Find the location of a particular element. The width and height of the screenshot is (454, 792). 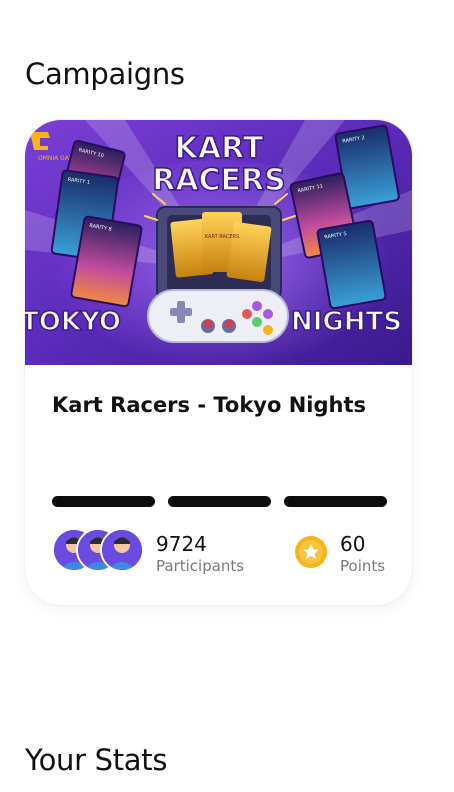

campaign-title: Kart Racers - Tokyo Nights is located at coordinates (209, 405).